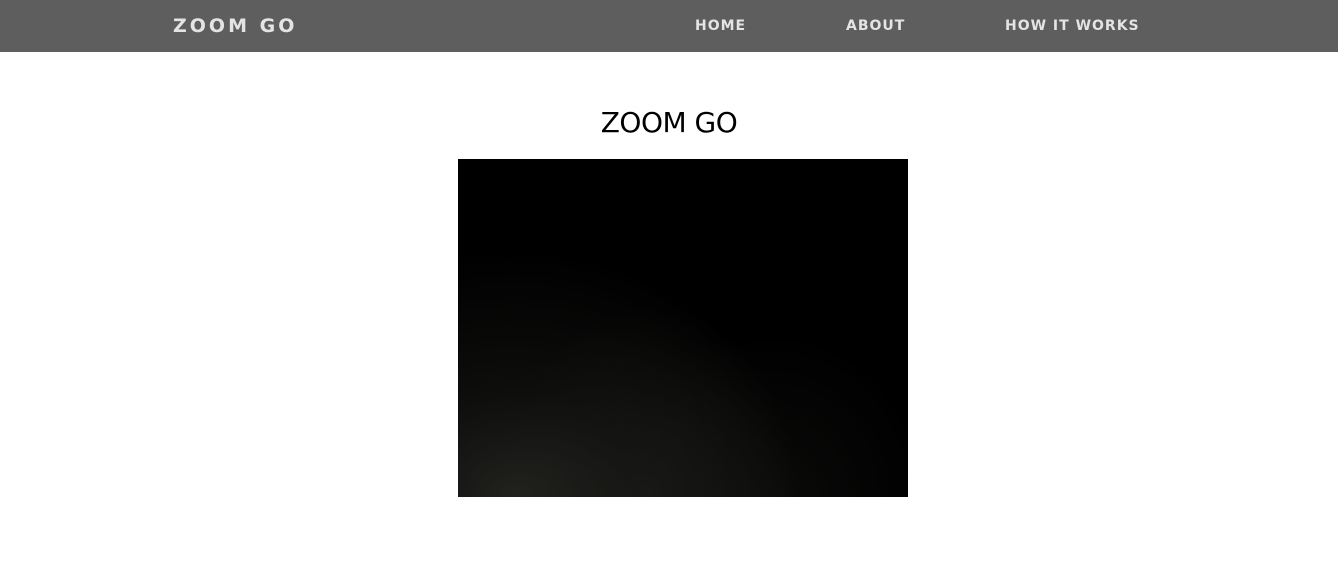 The width and height of the screenshot is (1338, 583). What do you see at coordinates (875, 26) in the screenshot?
I see `nav-link-about: ABOUT` at bounding box center [875, 26].